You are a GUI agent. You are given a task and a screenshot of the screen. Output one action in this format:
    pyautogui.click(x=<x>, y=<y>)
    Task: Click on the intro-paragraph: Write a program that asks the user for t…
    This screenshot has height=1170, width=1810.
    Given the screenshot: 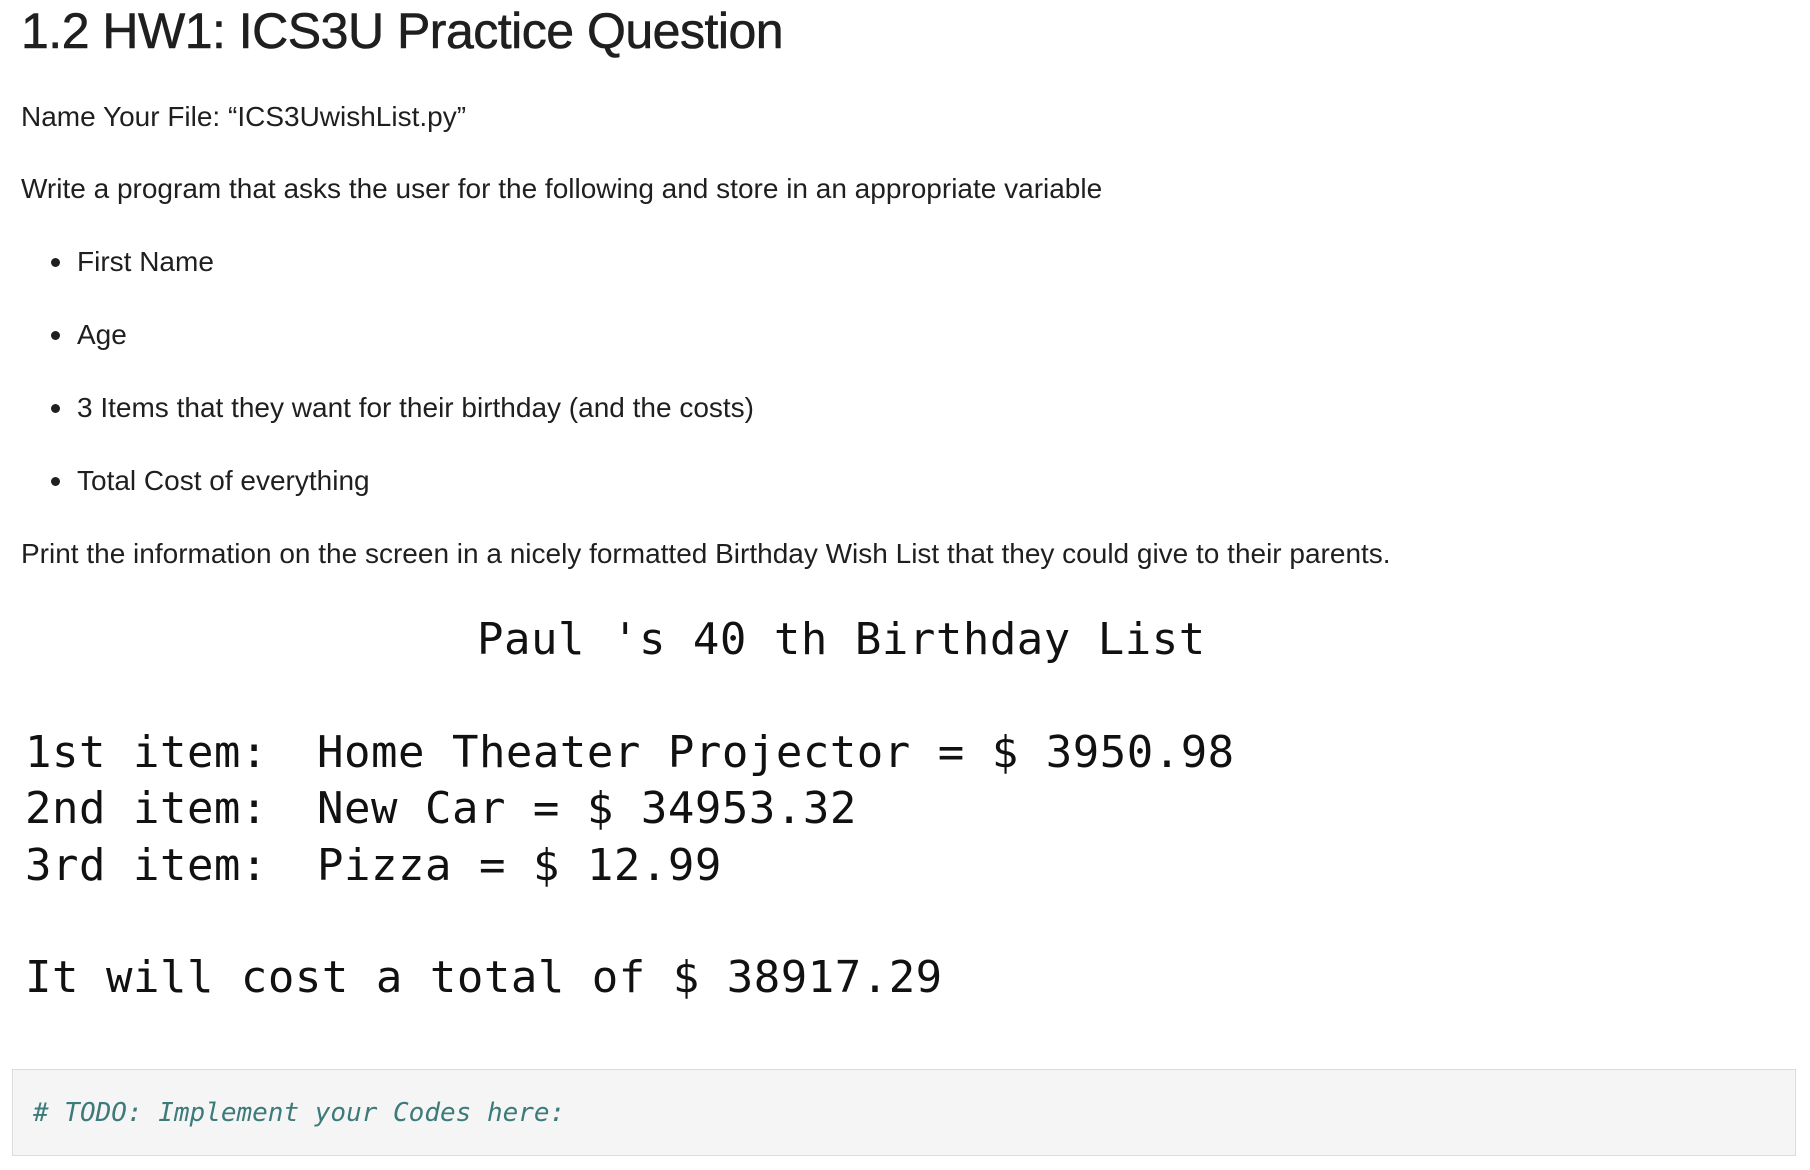 What is the action you would take?
    pyautogui.click(x=562, y=188)
    